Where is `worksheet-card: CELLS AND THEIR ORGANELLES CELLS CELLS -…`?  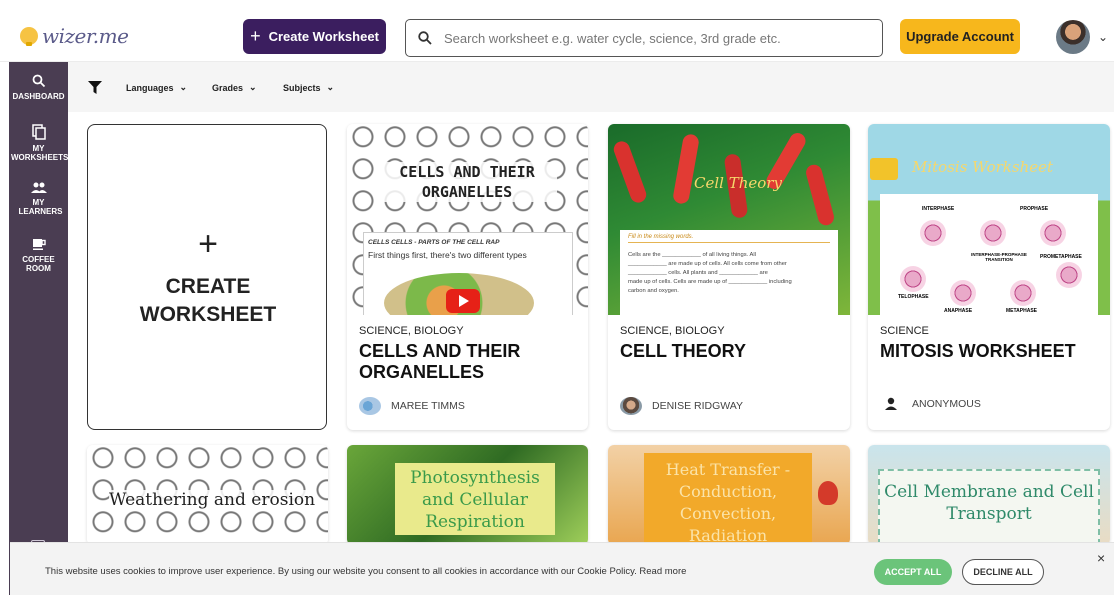
worksheet-card: CELLS AND THEIR ORGANELLES CELLS CELLS -… is located at coordinates (467, 277).